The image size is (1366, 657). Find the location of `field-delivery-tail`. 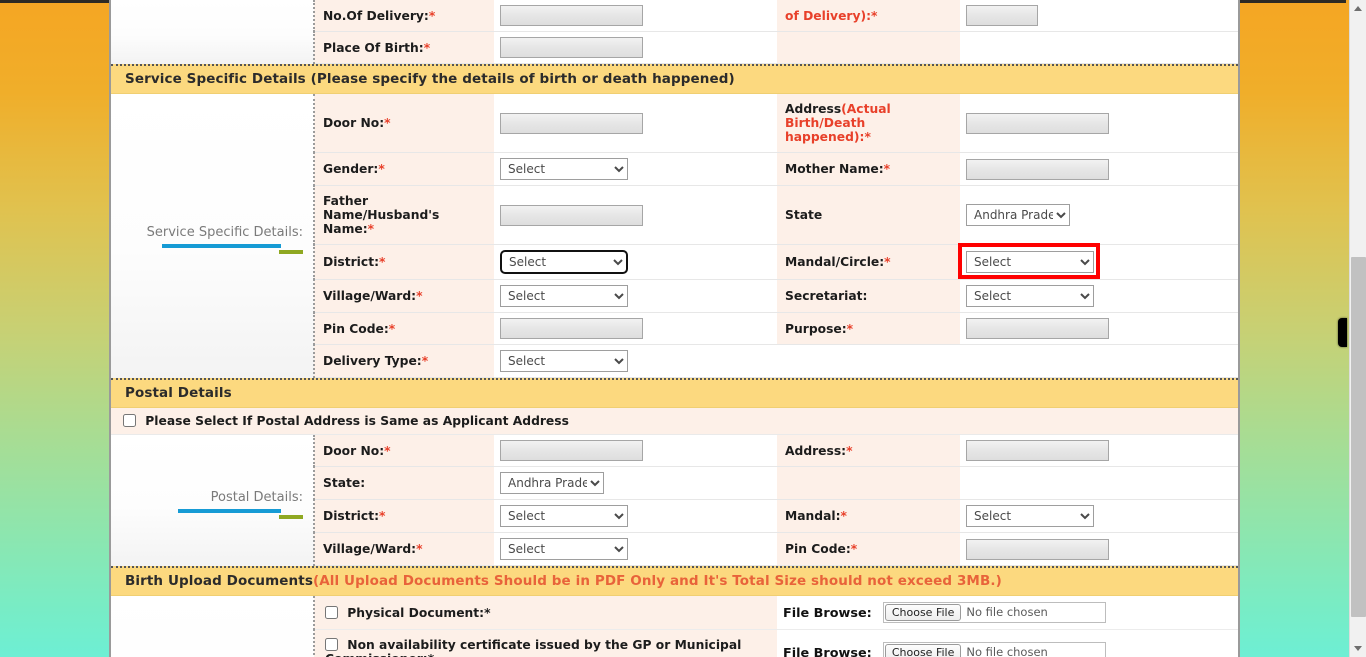

field-delivery-tail is located at coordinates (1099, 16).